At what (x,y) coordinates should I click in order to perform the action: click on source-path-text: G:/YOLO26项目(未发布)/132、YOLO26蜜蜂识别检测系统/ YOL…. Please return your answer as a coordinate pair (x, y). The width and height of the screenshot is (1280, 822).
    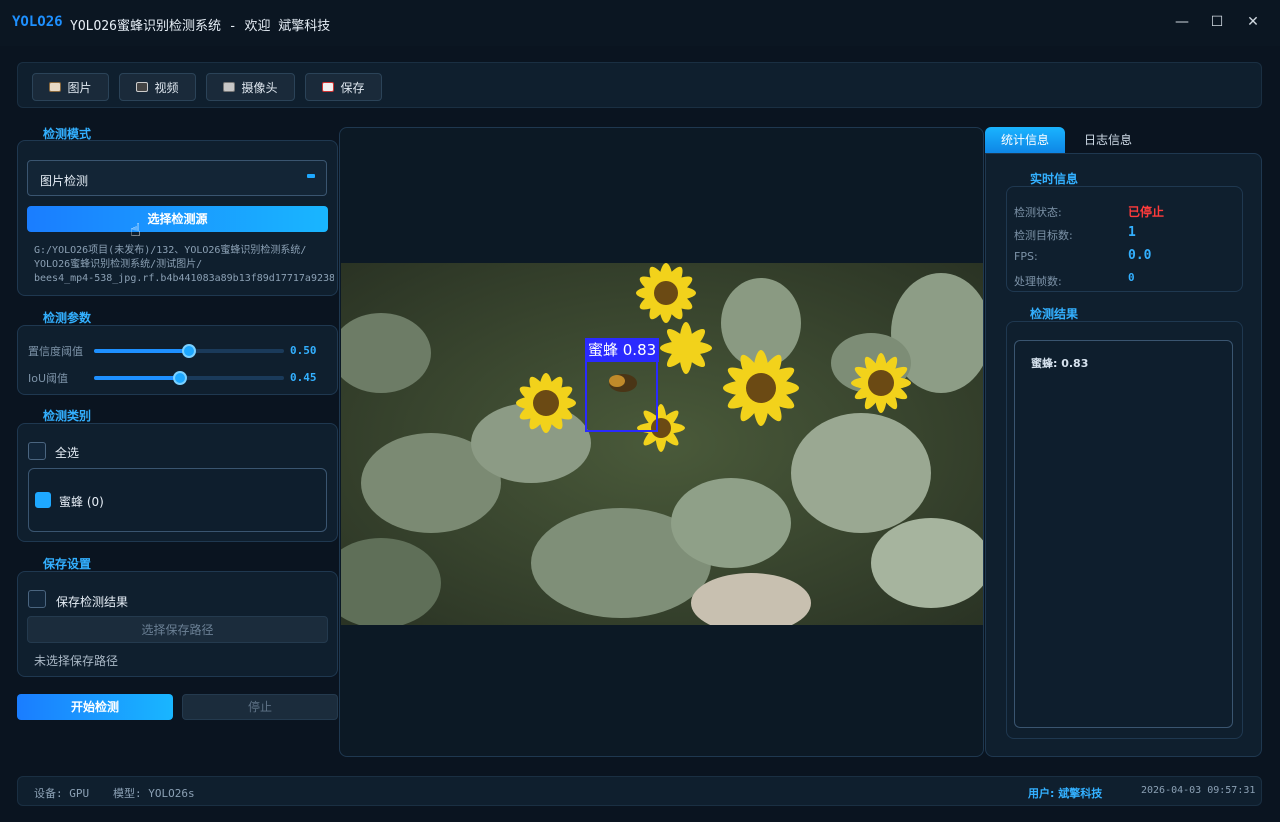
    Looking at the image, I should click on (184, 266).